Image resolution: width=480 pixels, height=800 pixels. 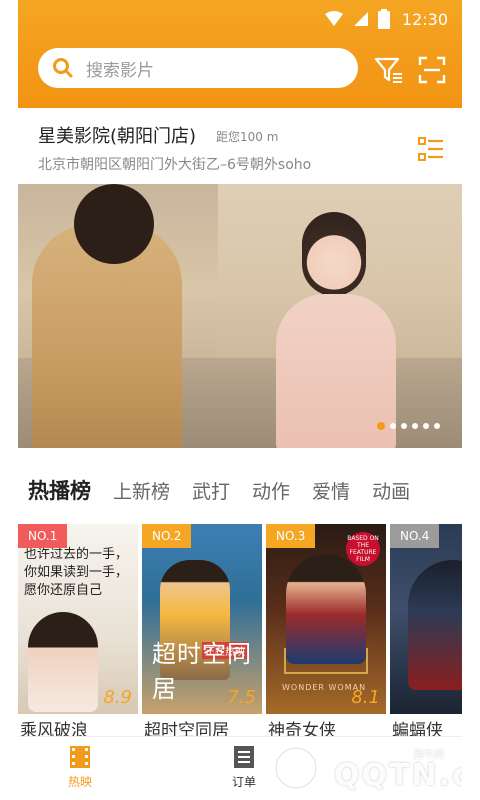 What do you see at coordinates (277, 490) in the screenshot?
I see `tab-action: 动作` at bounding box center [277, 490].